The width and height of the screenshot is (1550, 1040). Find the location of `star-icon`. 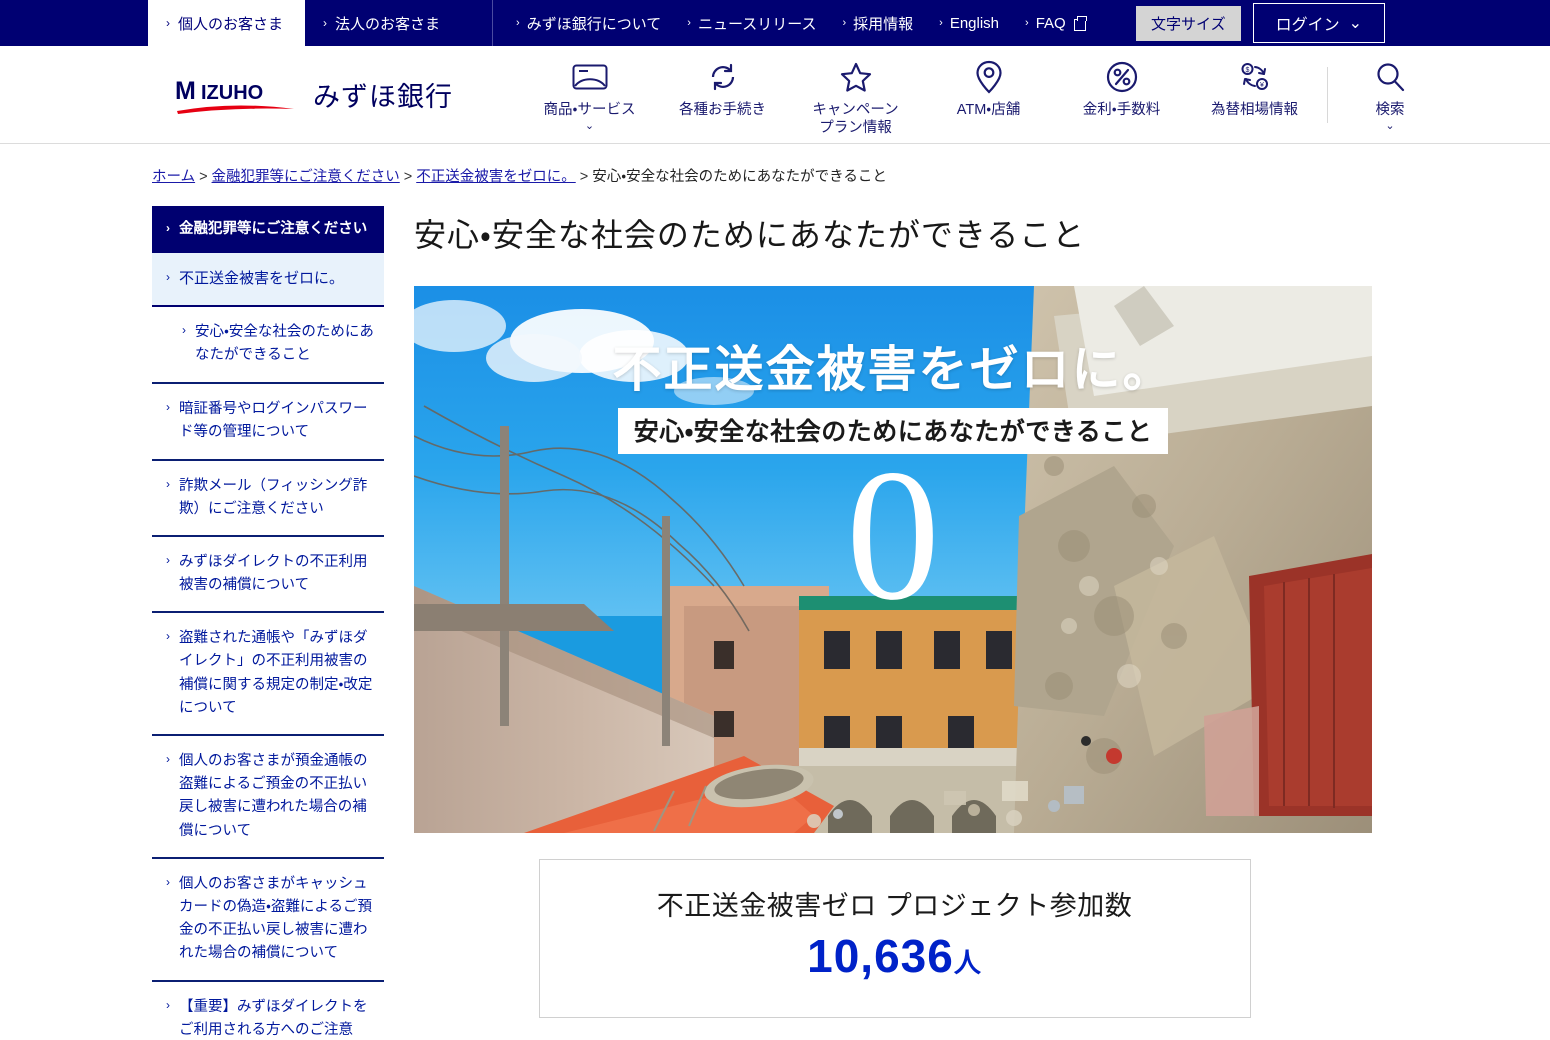

star-icon is located at coordinates (856, 77).